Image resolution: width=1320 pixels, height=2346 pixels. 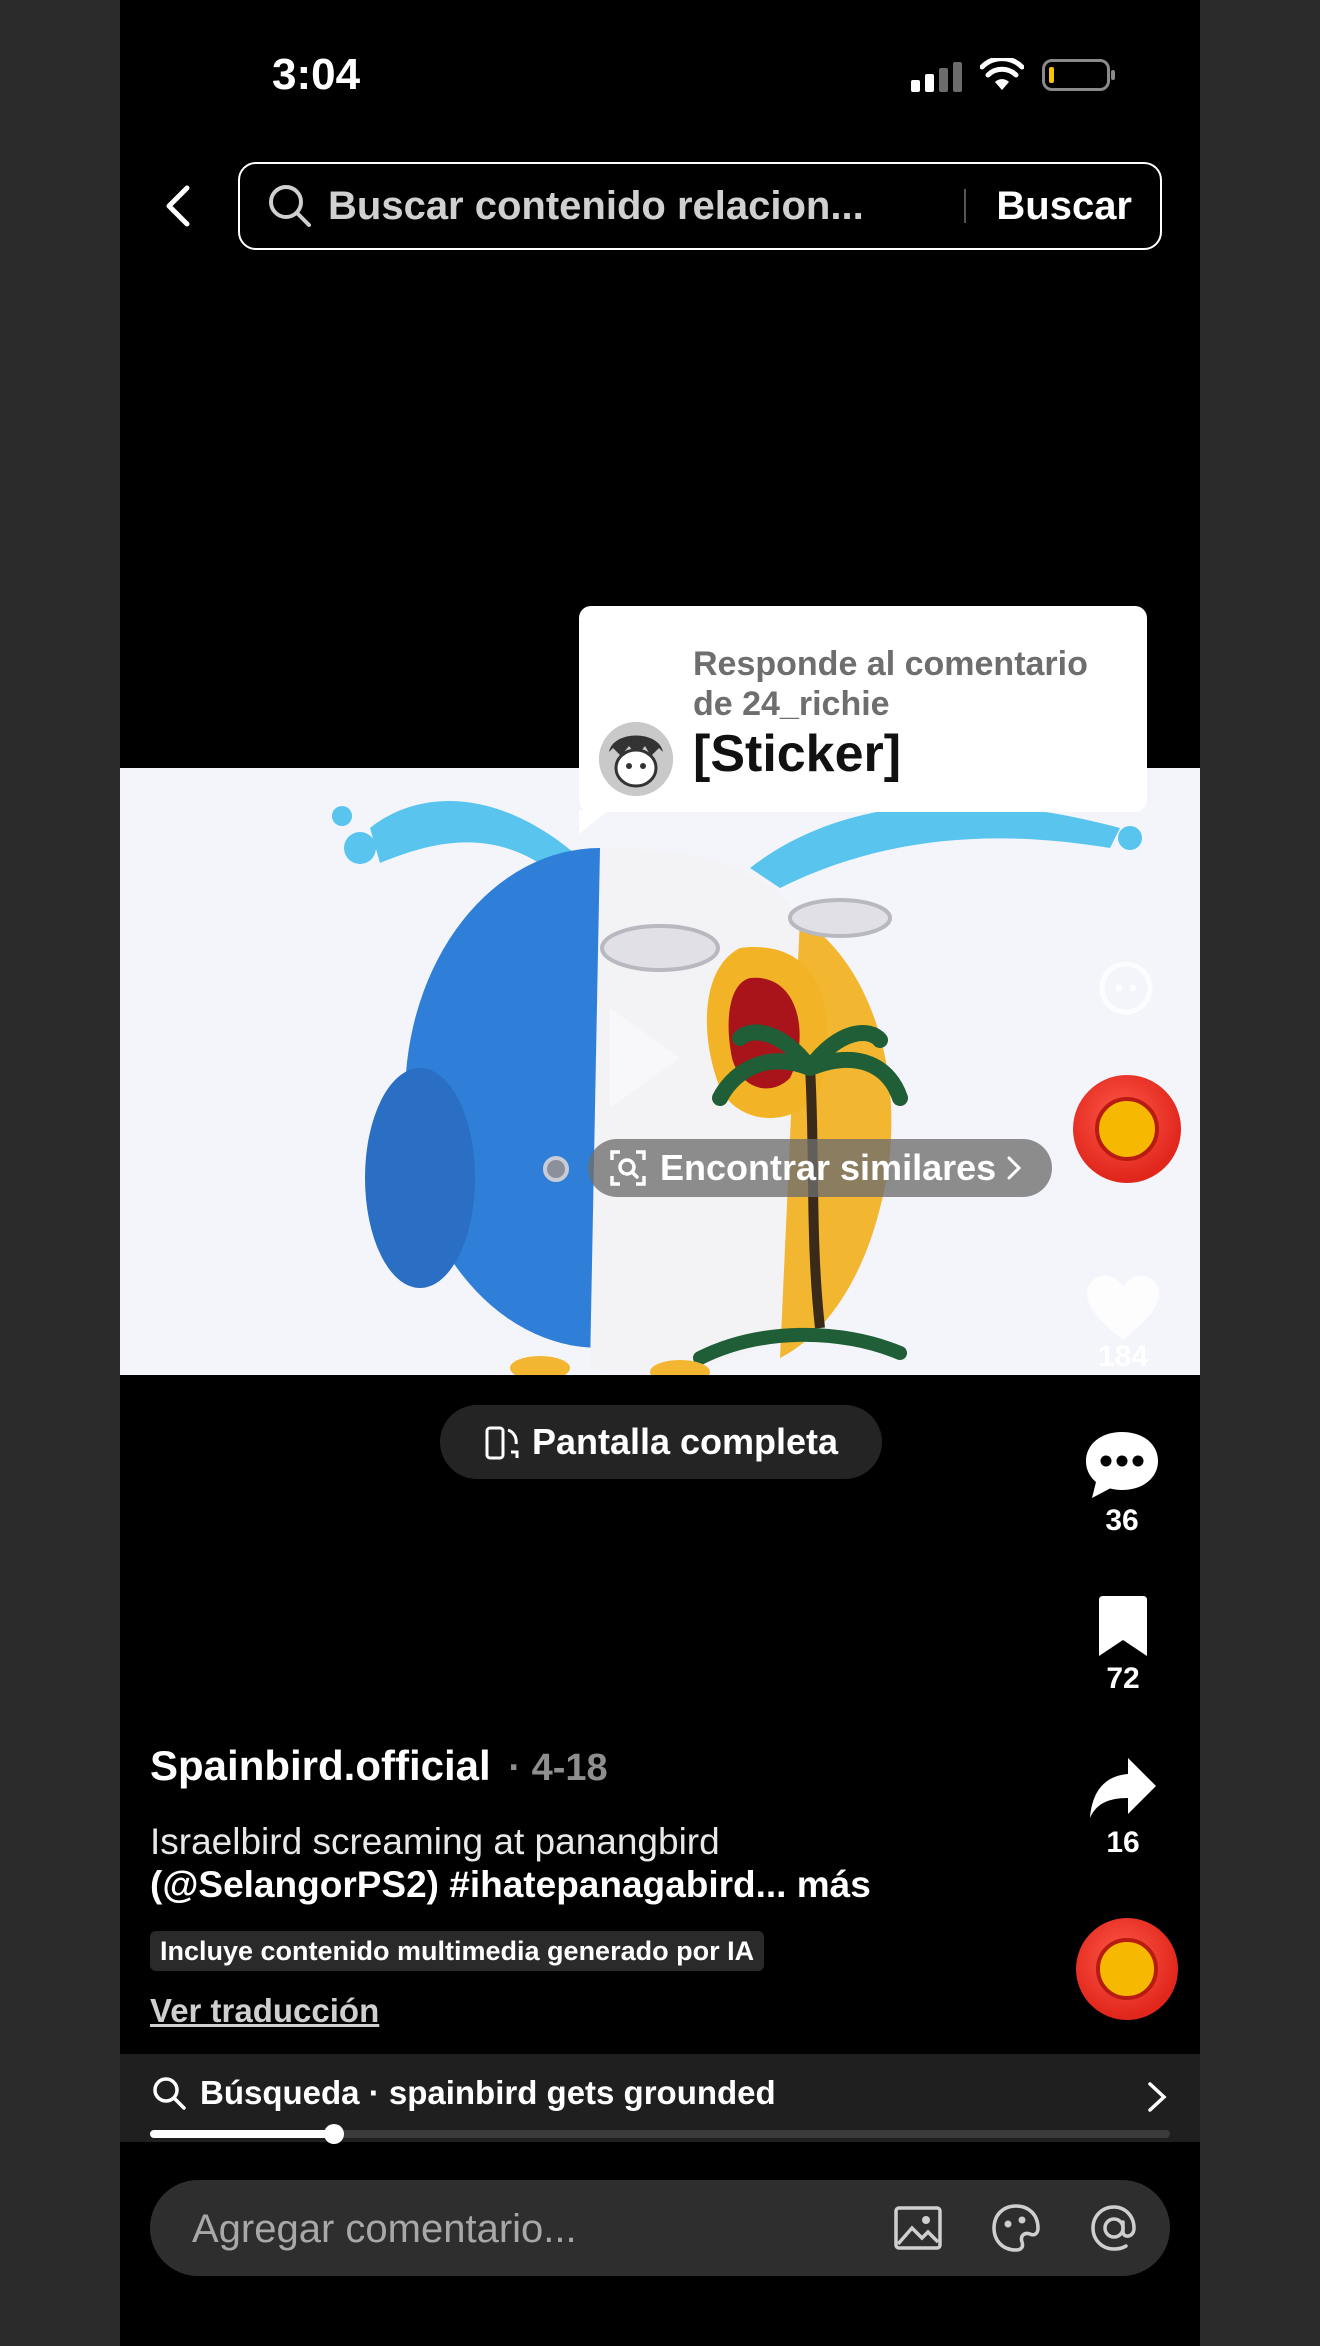 I want to click on search-button: Buscar, so click(x=1064, y=206).